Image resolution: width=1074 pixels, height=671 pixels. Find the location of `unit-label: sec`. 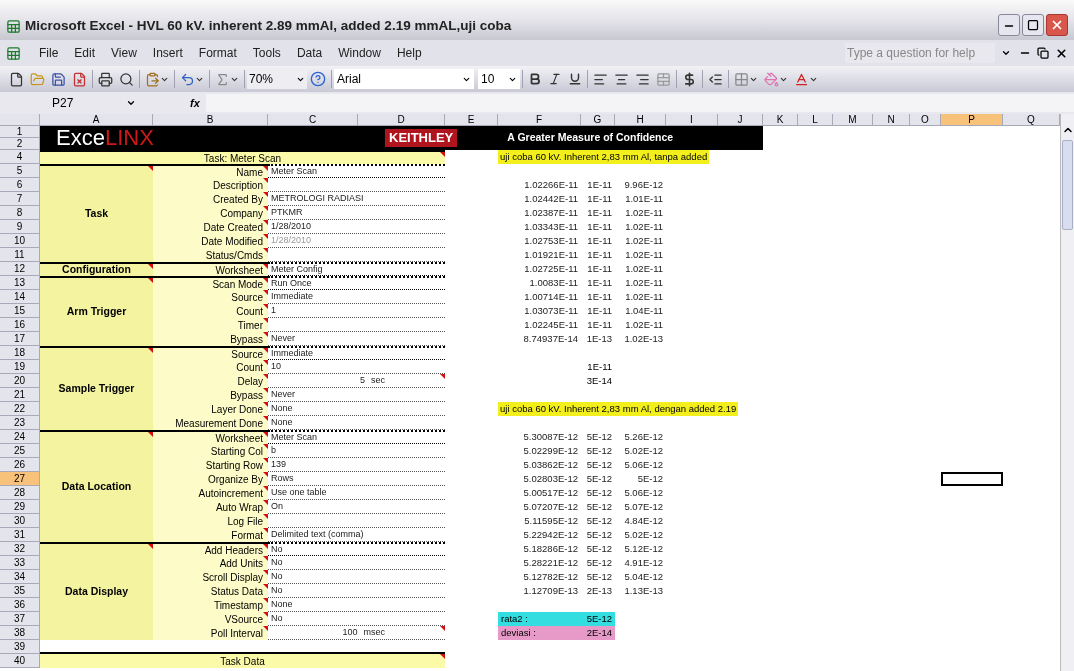

unit-label: sec is located at coordinates (378, 380).